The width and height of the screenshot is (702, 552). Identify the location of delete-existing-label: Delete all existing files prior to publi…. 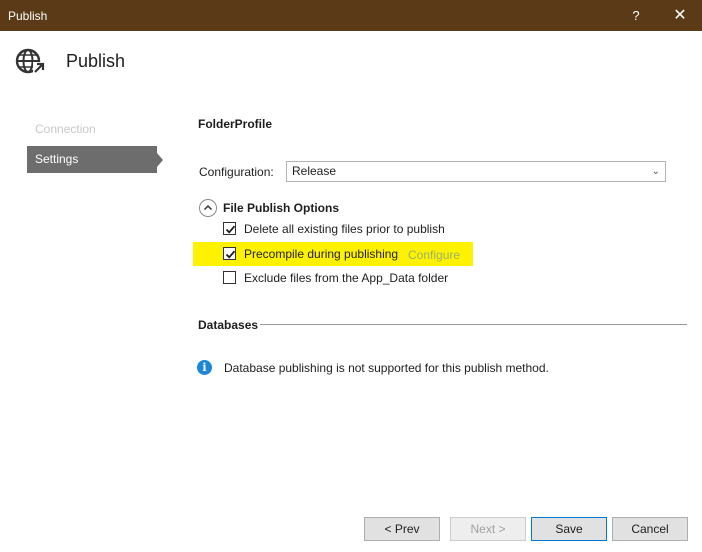
(344, 229).